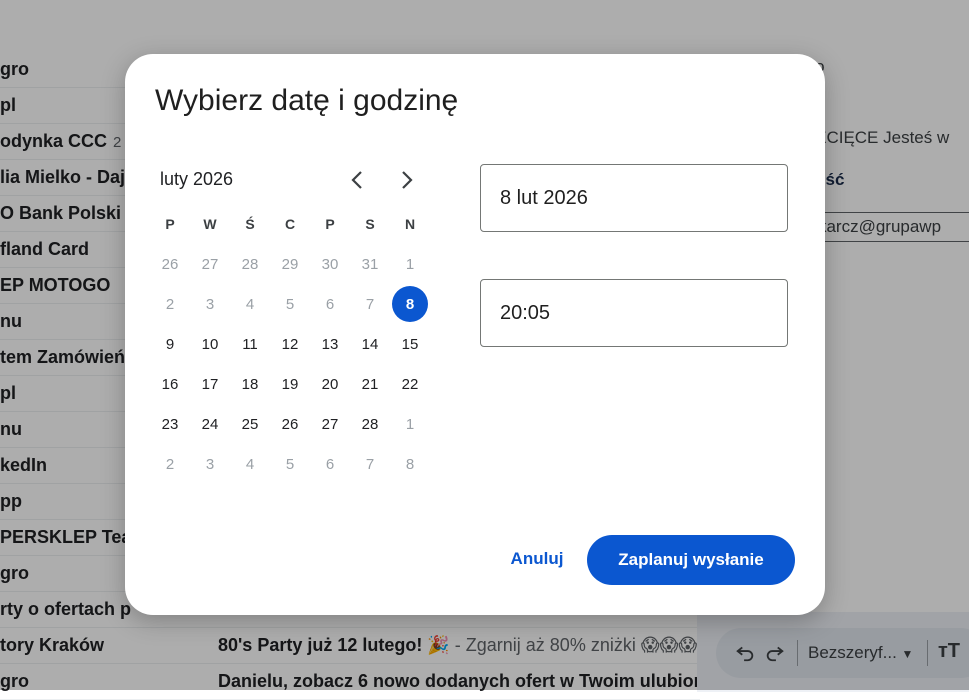  I want to click on calendar-day: 31, so click(370, 264).